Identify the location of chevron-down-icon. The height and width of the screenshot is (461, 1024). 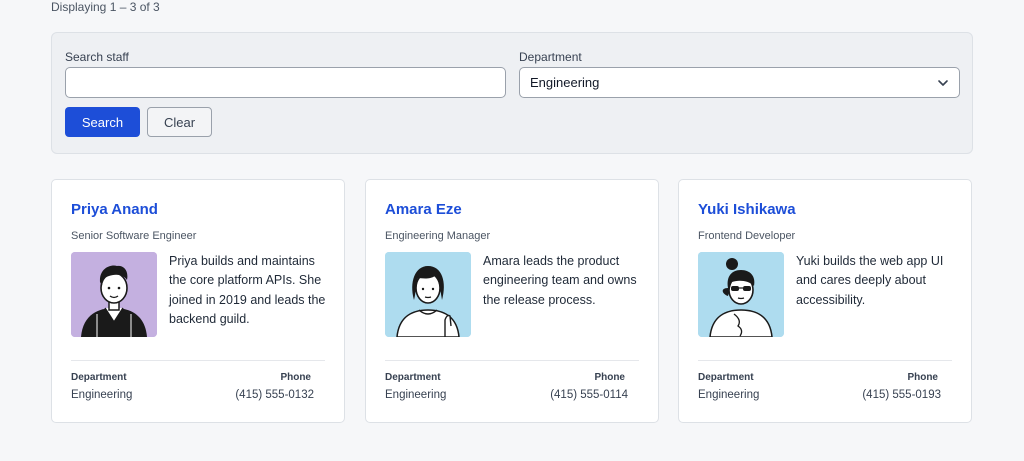
(943, 83).